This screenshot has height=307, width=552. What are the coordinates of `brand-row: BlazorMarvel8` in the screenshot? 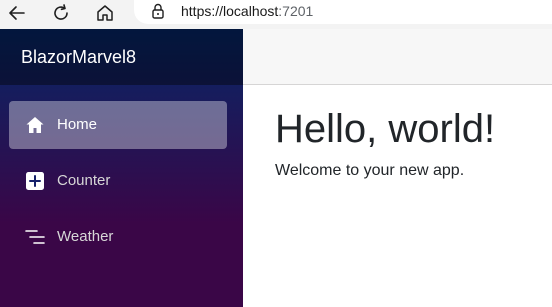 It's located at (121, 57).